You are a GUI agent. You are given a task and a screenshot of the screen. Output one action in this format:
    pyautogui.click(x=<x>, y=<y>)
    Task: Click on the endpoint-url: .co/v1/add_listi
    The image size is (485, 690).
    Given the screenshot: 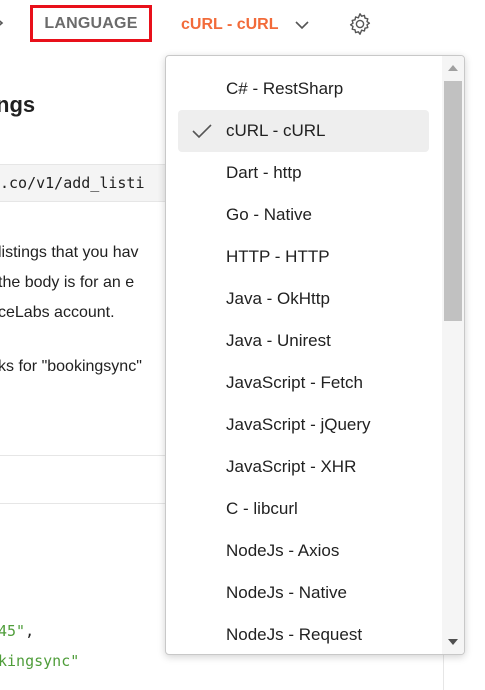 What is the action you would take?
    pyautogui.click(x=85, y=183)
    